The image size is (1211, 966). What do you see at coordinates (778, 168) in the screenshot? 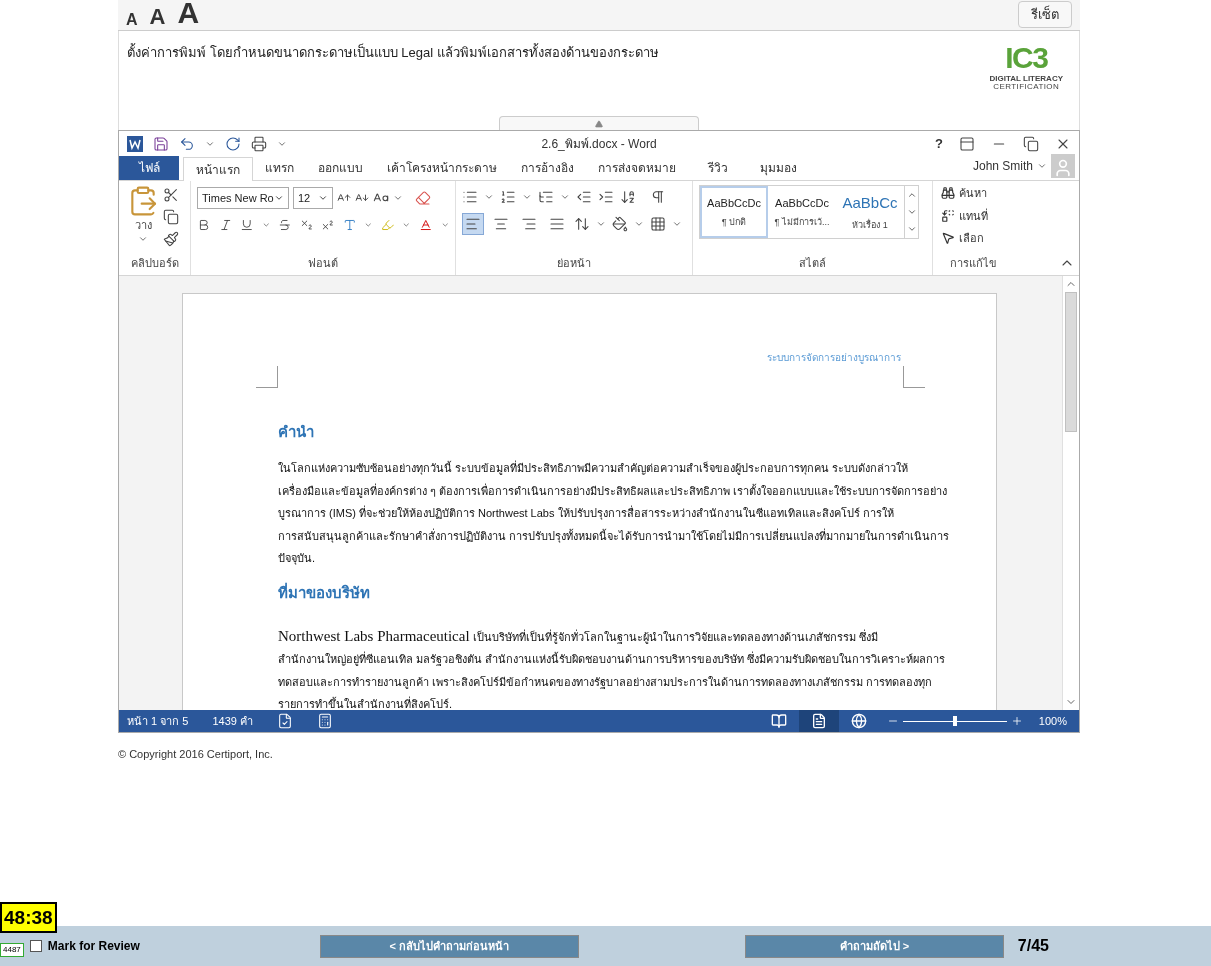
I see `ribbon-tab: มุมมอง` at bounding box center [778, 168].